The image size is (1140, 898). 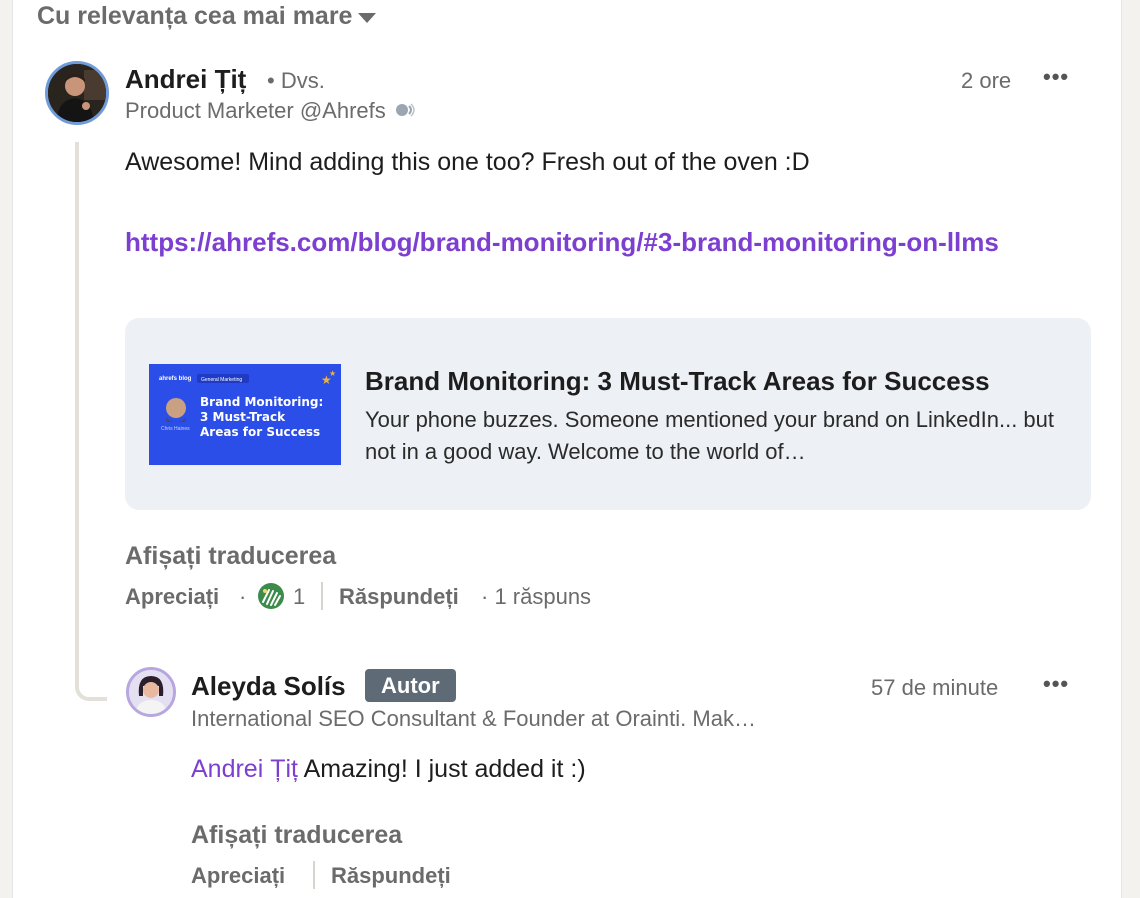 I want to click on sort-dropdown: Cu relevanța cea mai mare, so click(x=207, y=16).